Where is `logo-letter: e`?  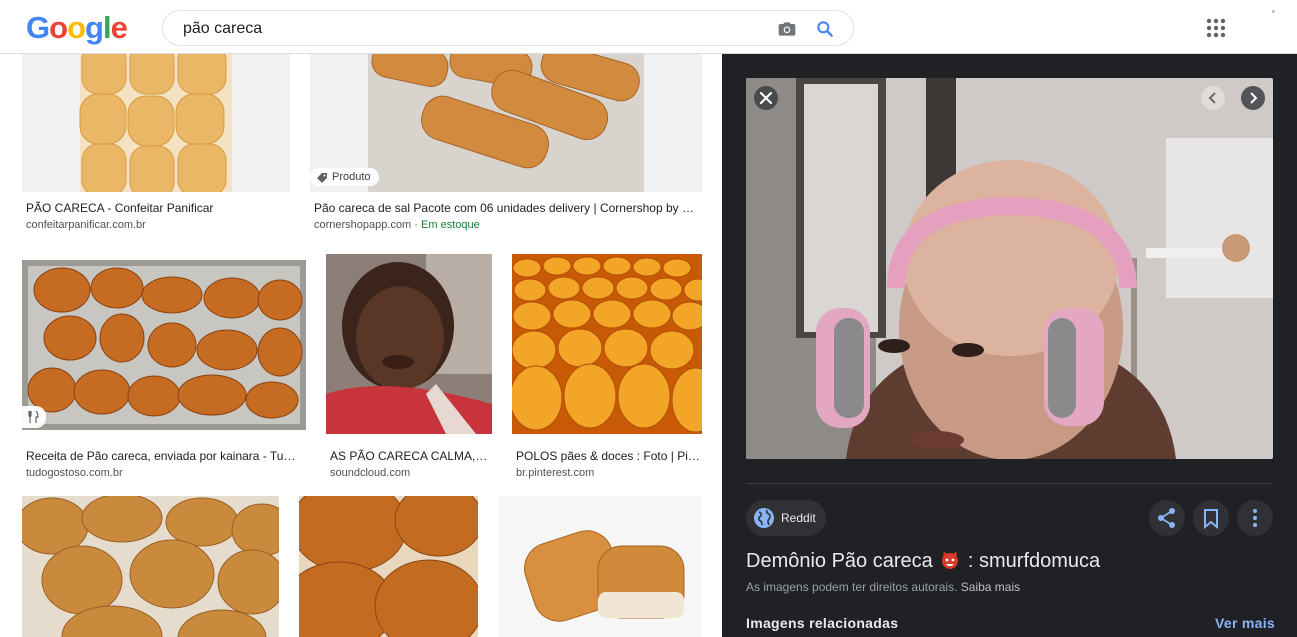
logo-letter: e is located at coordinates (119, 27).